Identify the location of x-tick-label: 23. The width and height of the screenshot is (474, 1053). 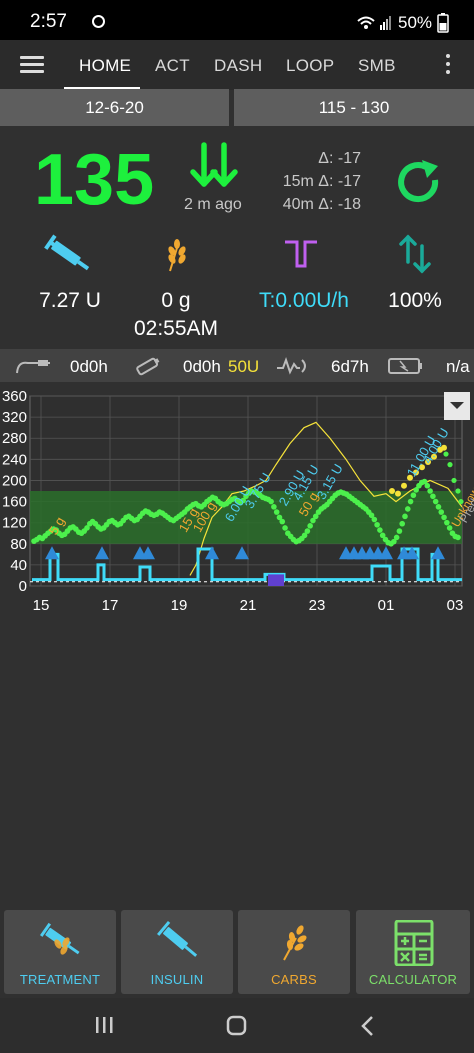
(317, 605).